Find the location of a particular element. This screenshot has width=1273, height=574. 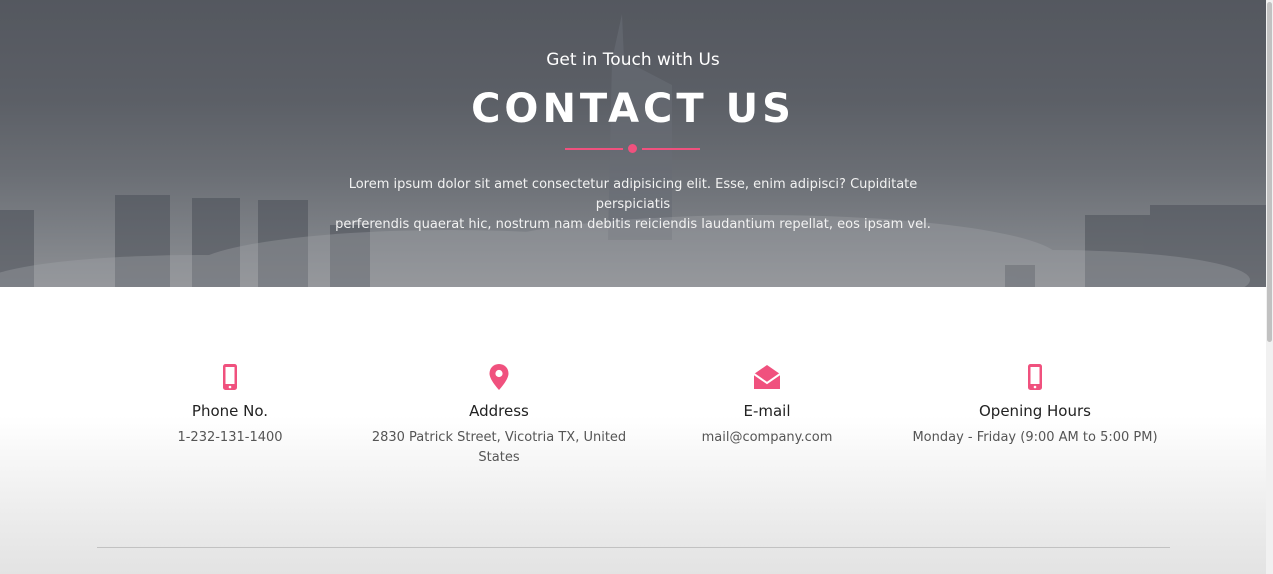

divider-dot is located at coordinates (632, 148).